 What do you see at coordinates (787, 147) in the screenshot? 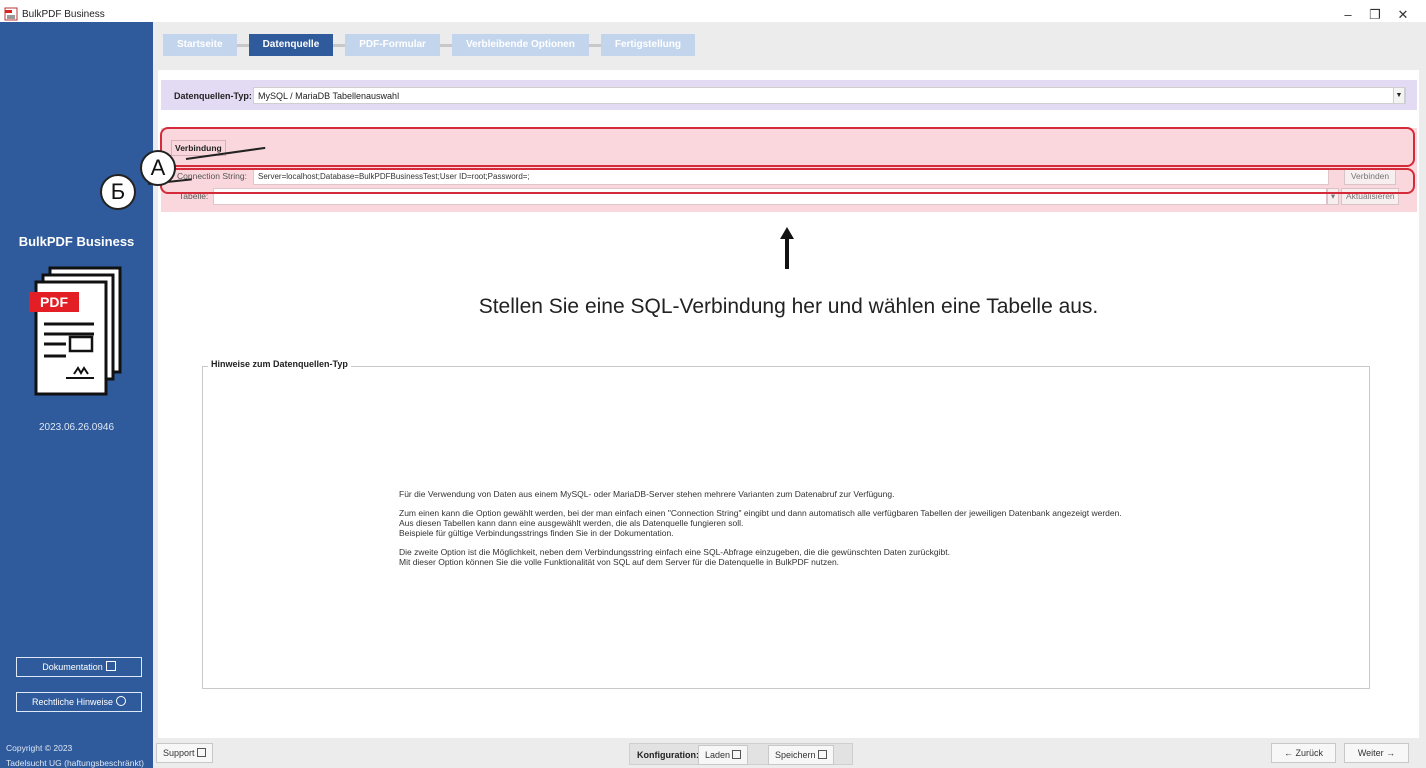
I see `highlight-connection` at bounding box center [787, 147].